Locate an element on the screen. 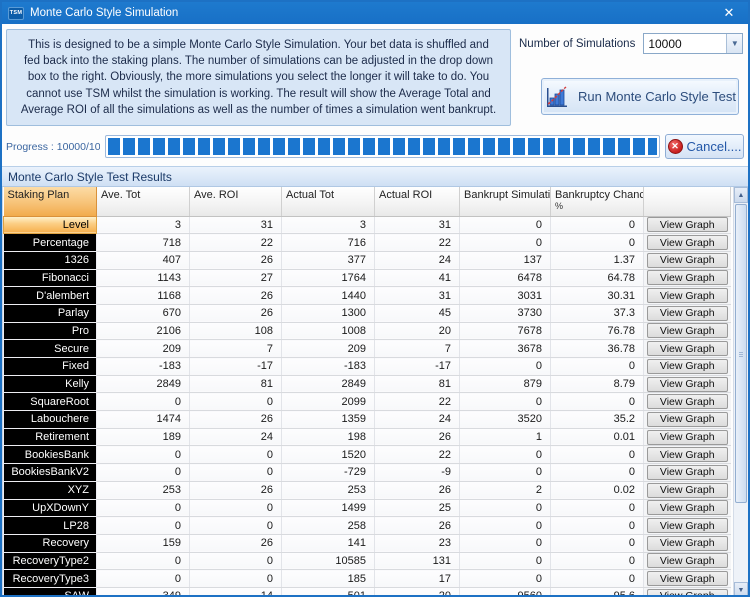  staking-plan-cell: Labouchere is located at coordinates (50, 419).